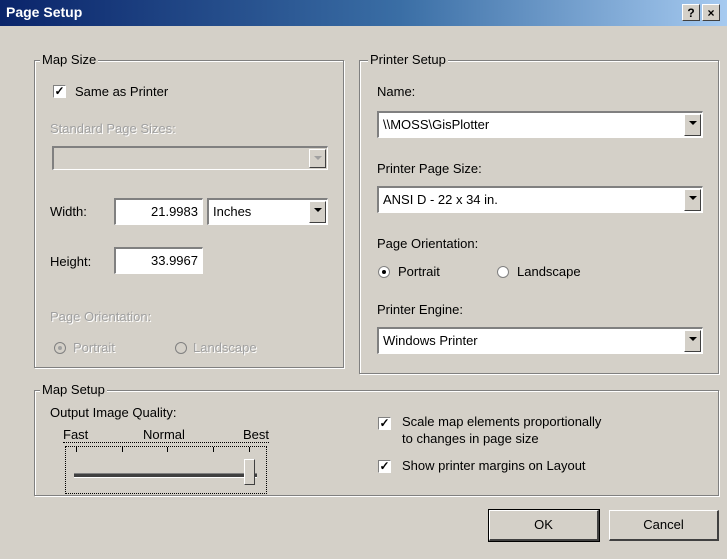 Image resolution: width=727 pixels, height=559 pixels. I want to click on quality-best-label: Best, so click(255, 434).